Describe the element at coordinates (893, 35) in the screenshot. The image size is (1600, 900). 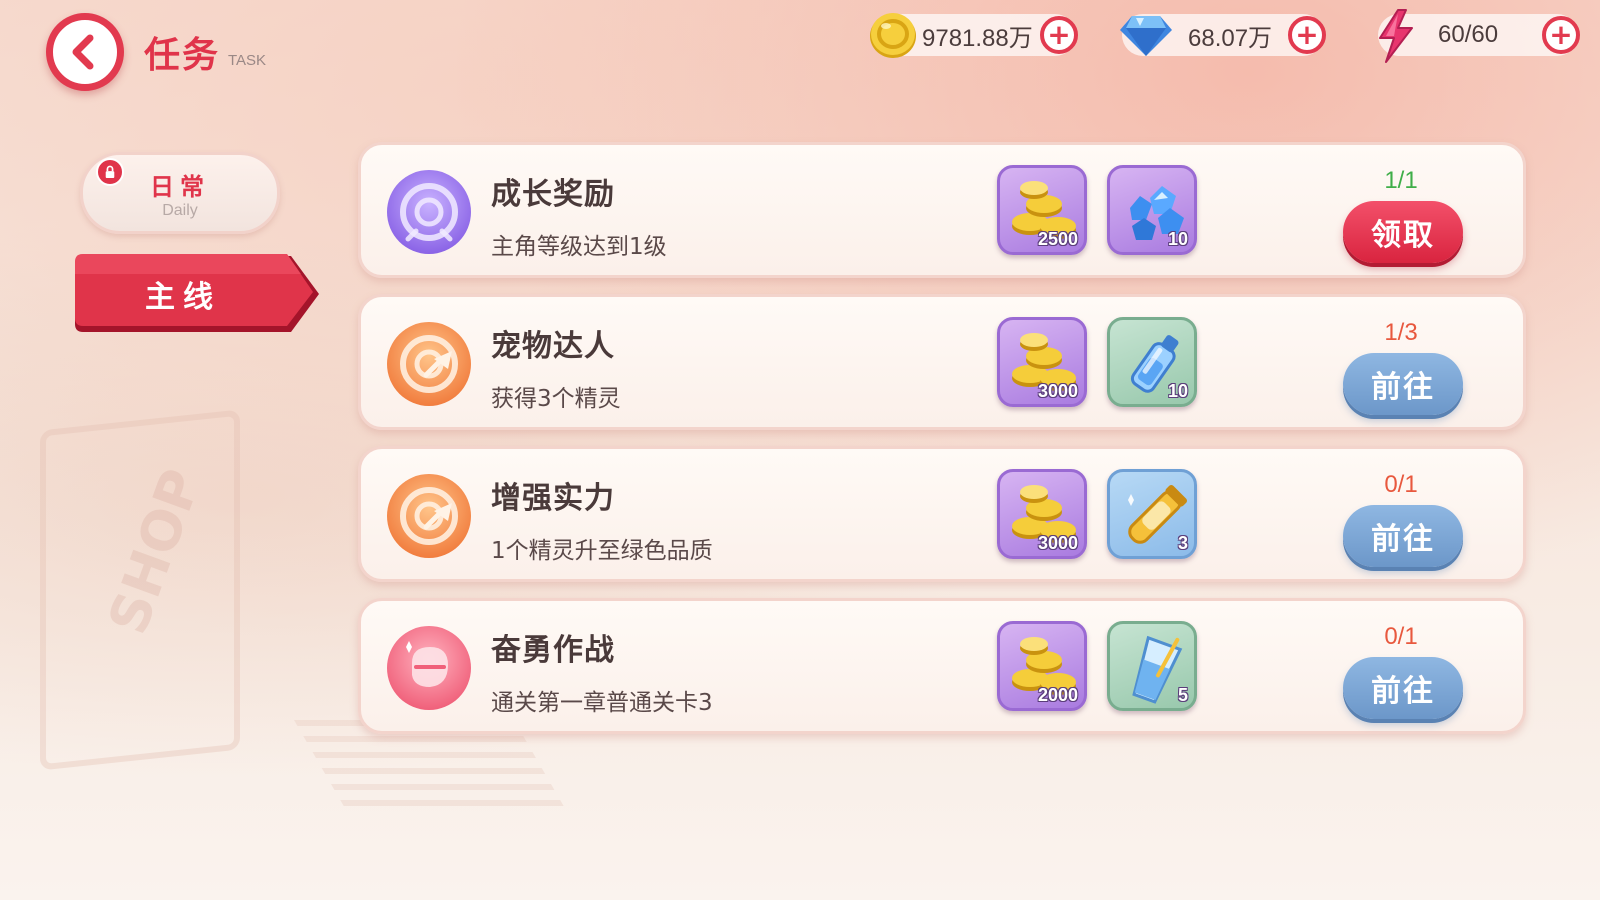
I see `gold-coin-icon` at that location.